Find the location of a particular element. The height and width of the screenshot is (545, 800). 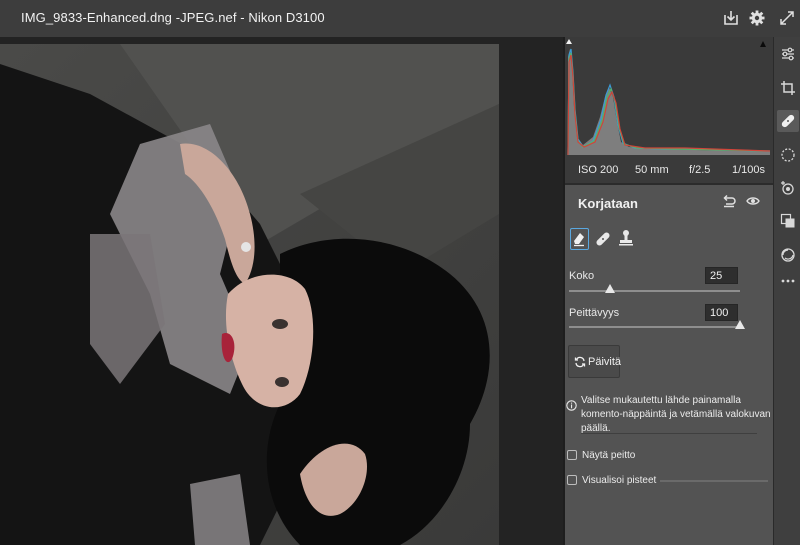

shutter-value: 1/100s is located at coordinates (749, 170).